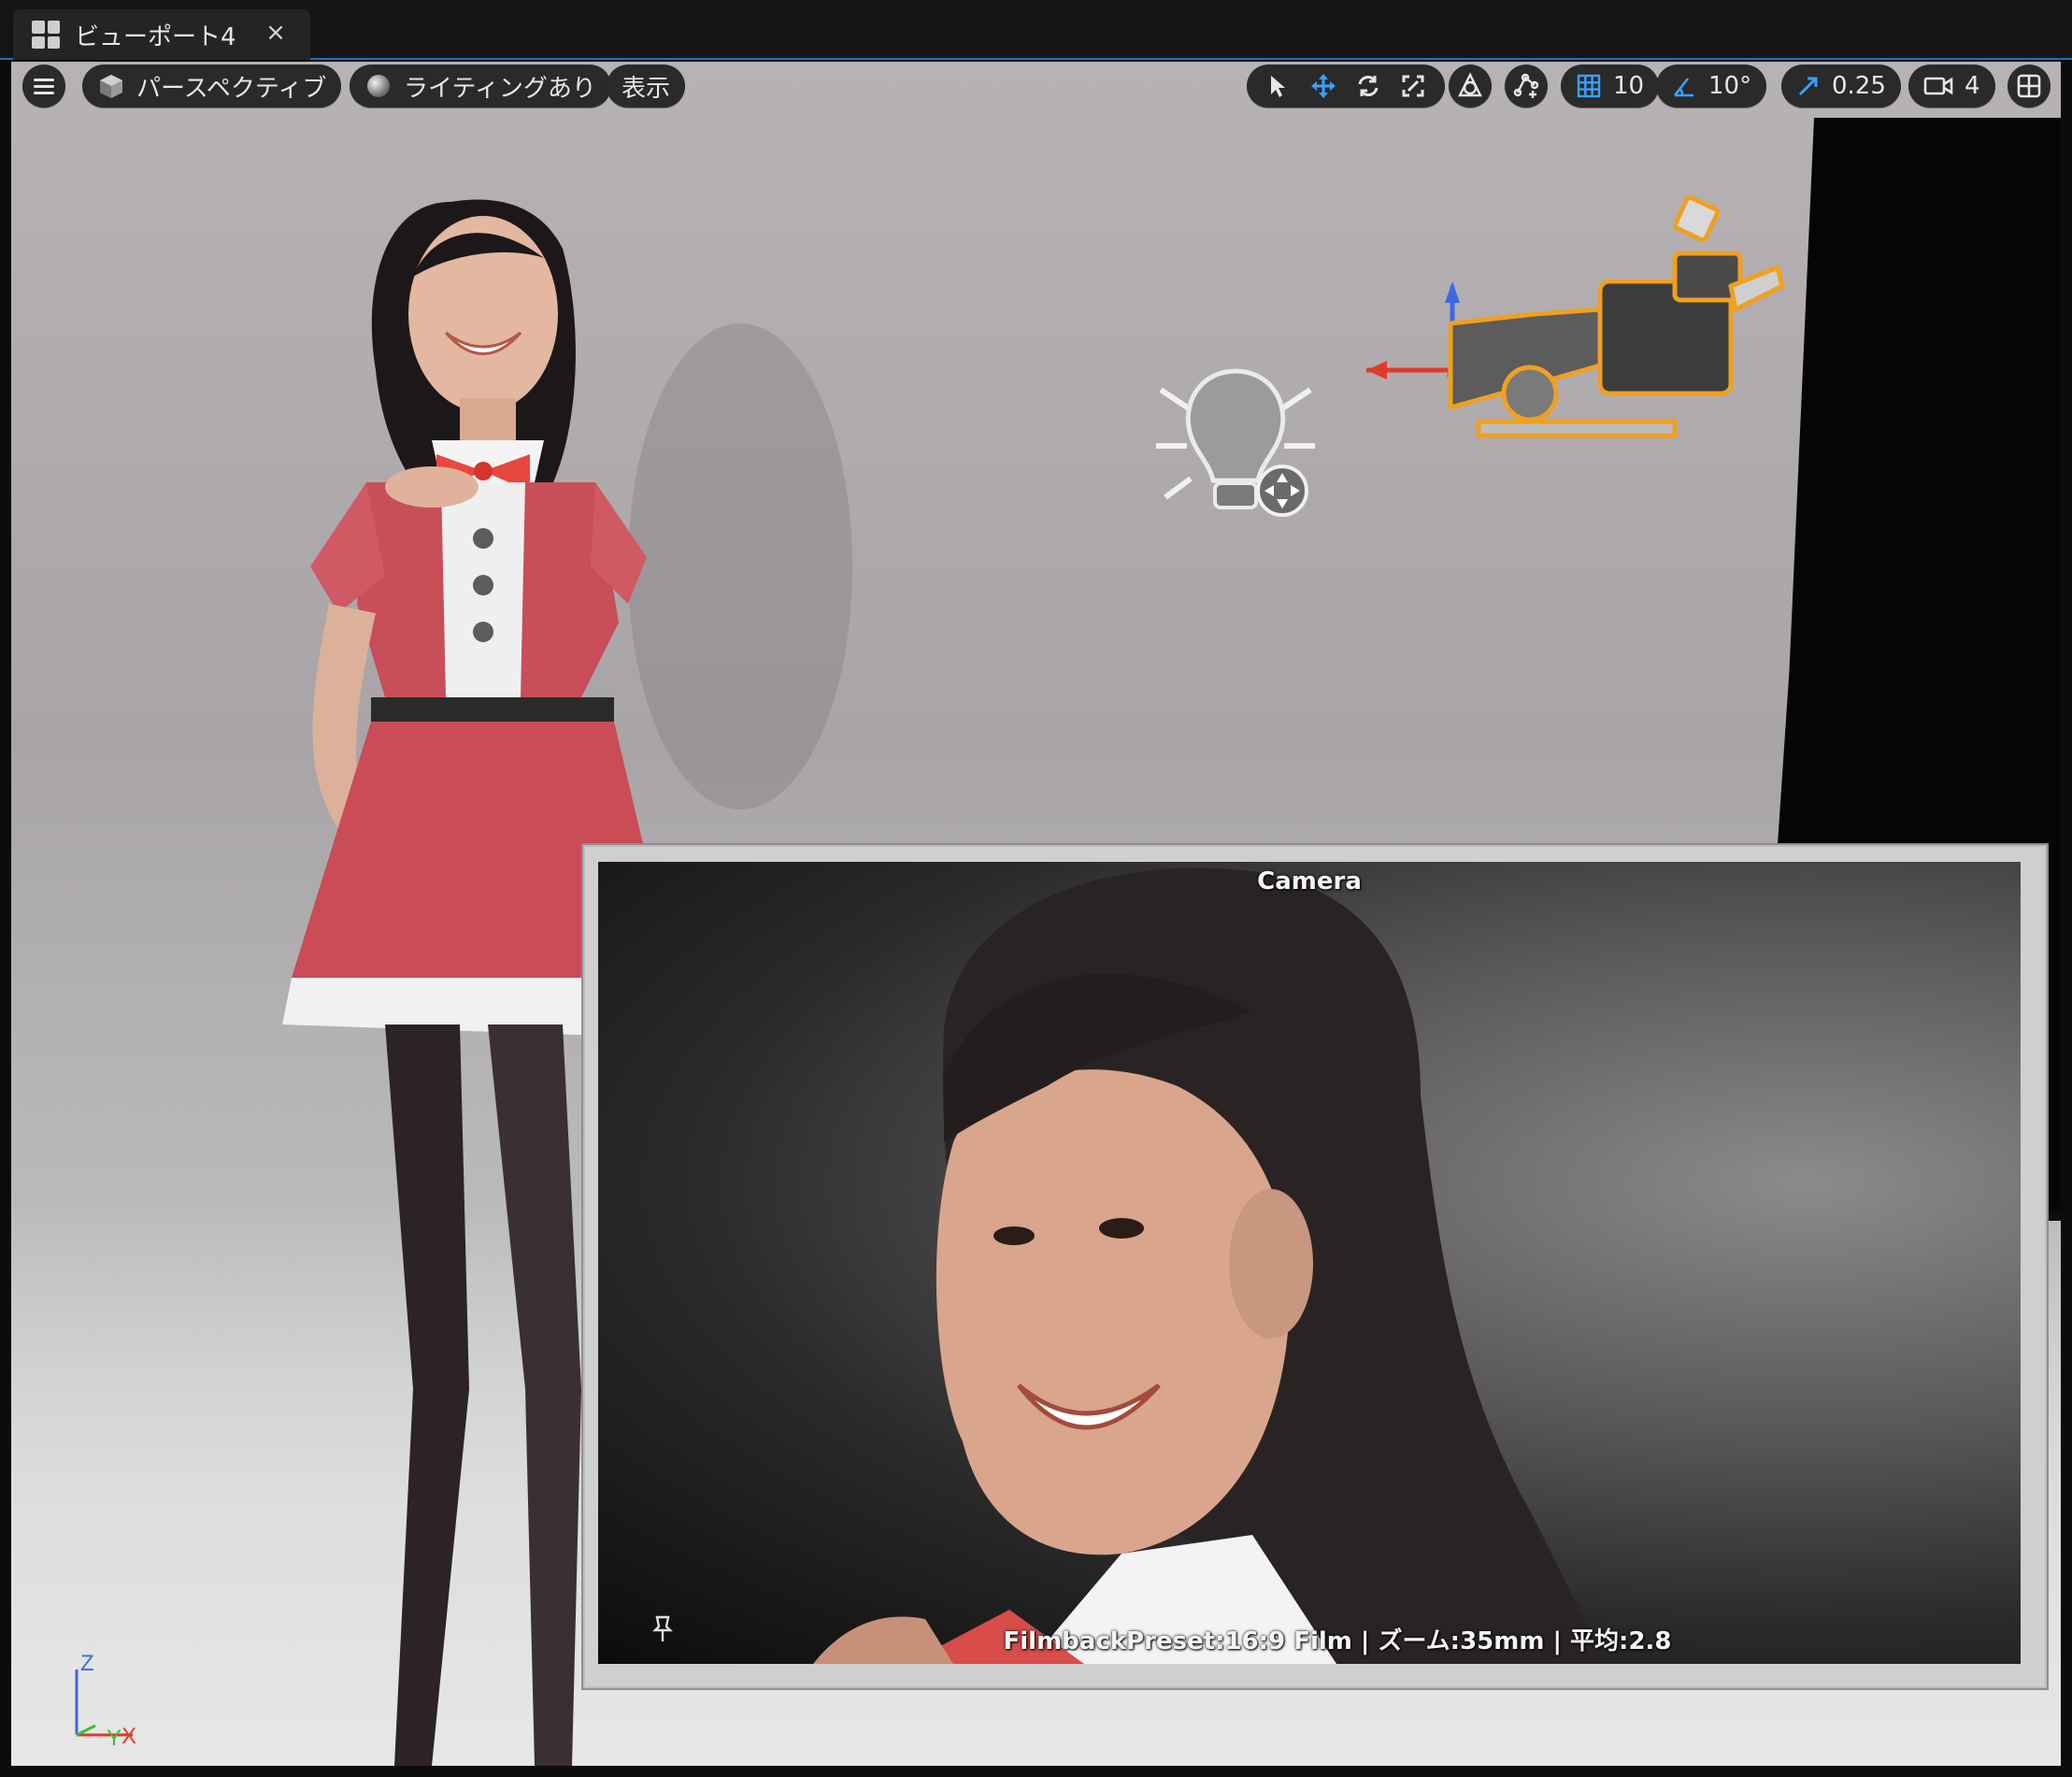 The width and height of the screenshot is (2072, 1777). I want to click on scale-icon, so click(1413, 86).